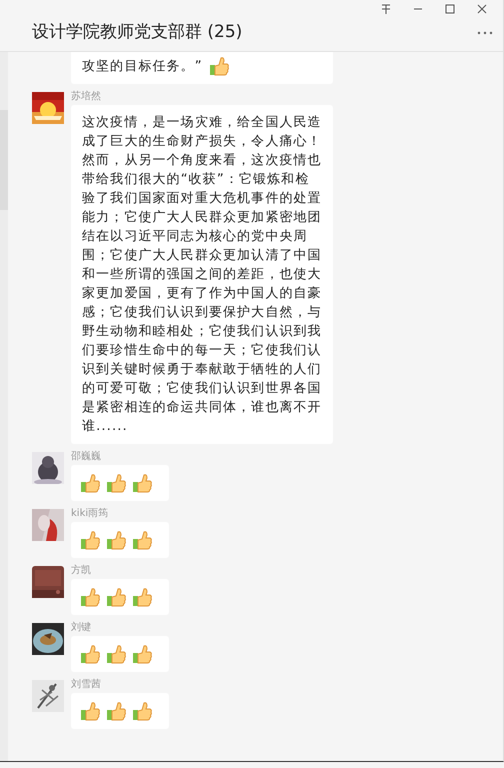 The image size is (504, 768). Describe the element at coordinates (90, 513) in the screenshot. I see `sender-name: kiki雨筠` at that location.